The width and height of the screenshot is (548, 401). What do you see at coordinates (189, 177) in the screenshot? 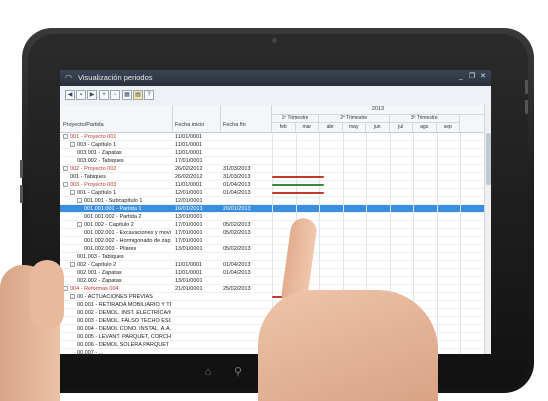
I see `row-start-date: 26/02/2012` at bounding box center [189, 177].